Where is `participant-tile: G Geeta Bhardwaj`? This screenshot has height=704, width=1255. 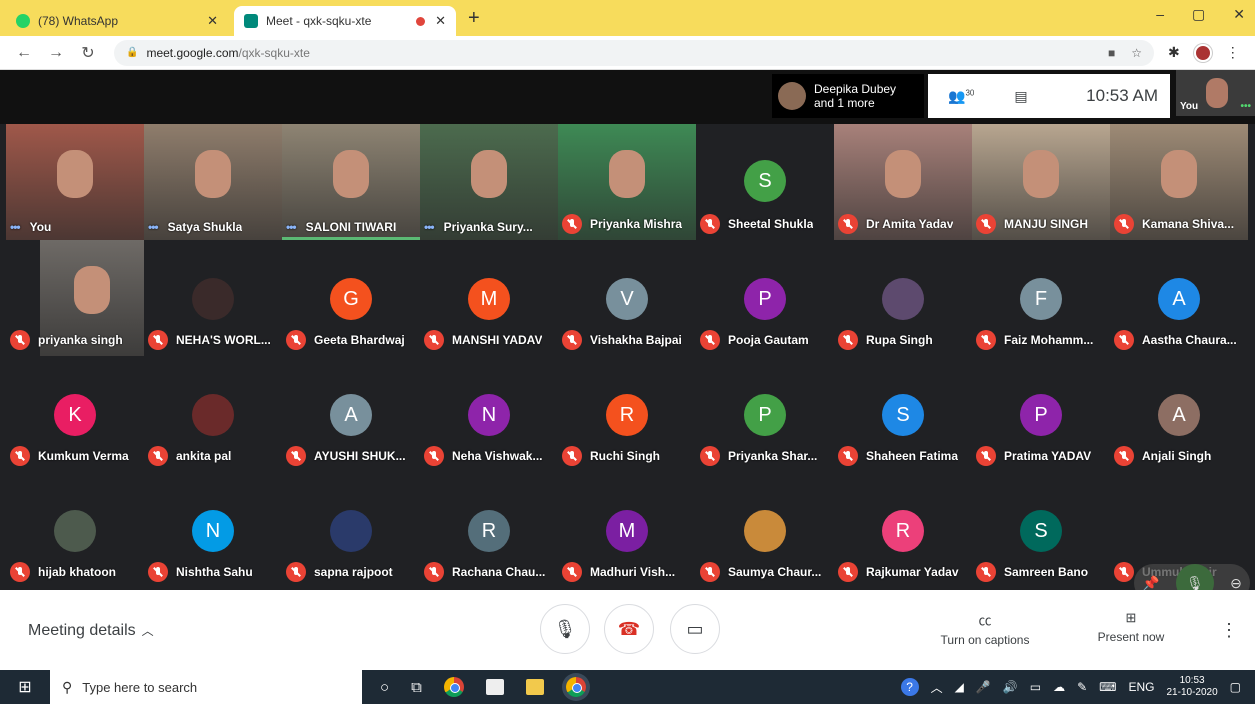
participant-tile: G Geeta Bhardwaj is located at coordinates (351, 298).